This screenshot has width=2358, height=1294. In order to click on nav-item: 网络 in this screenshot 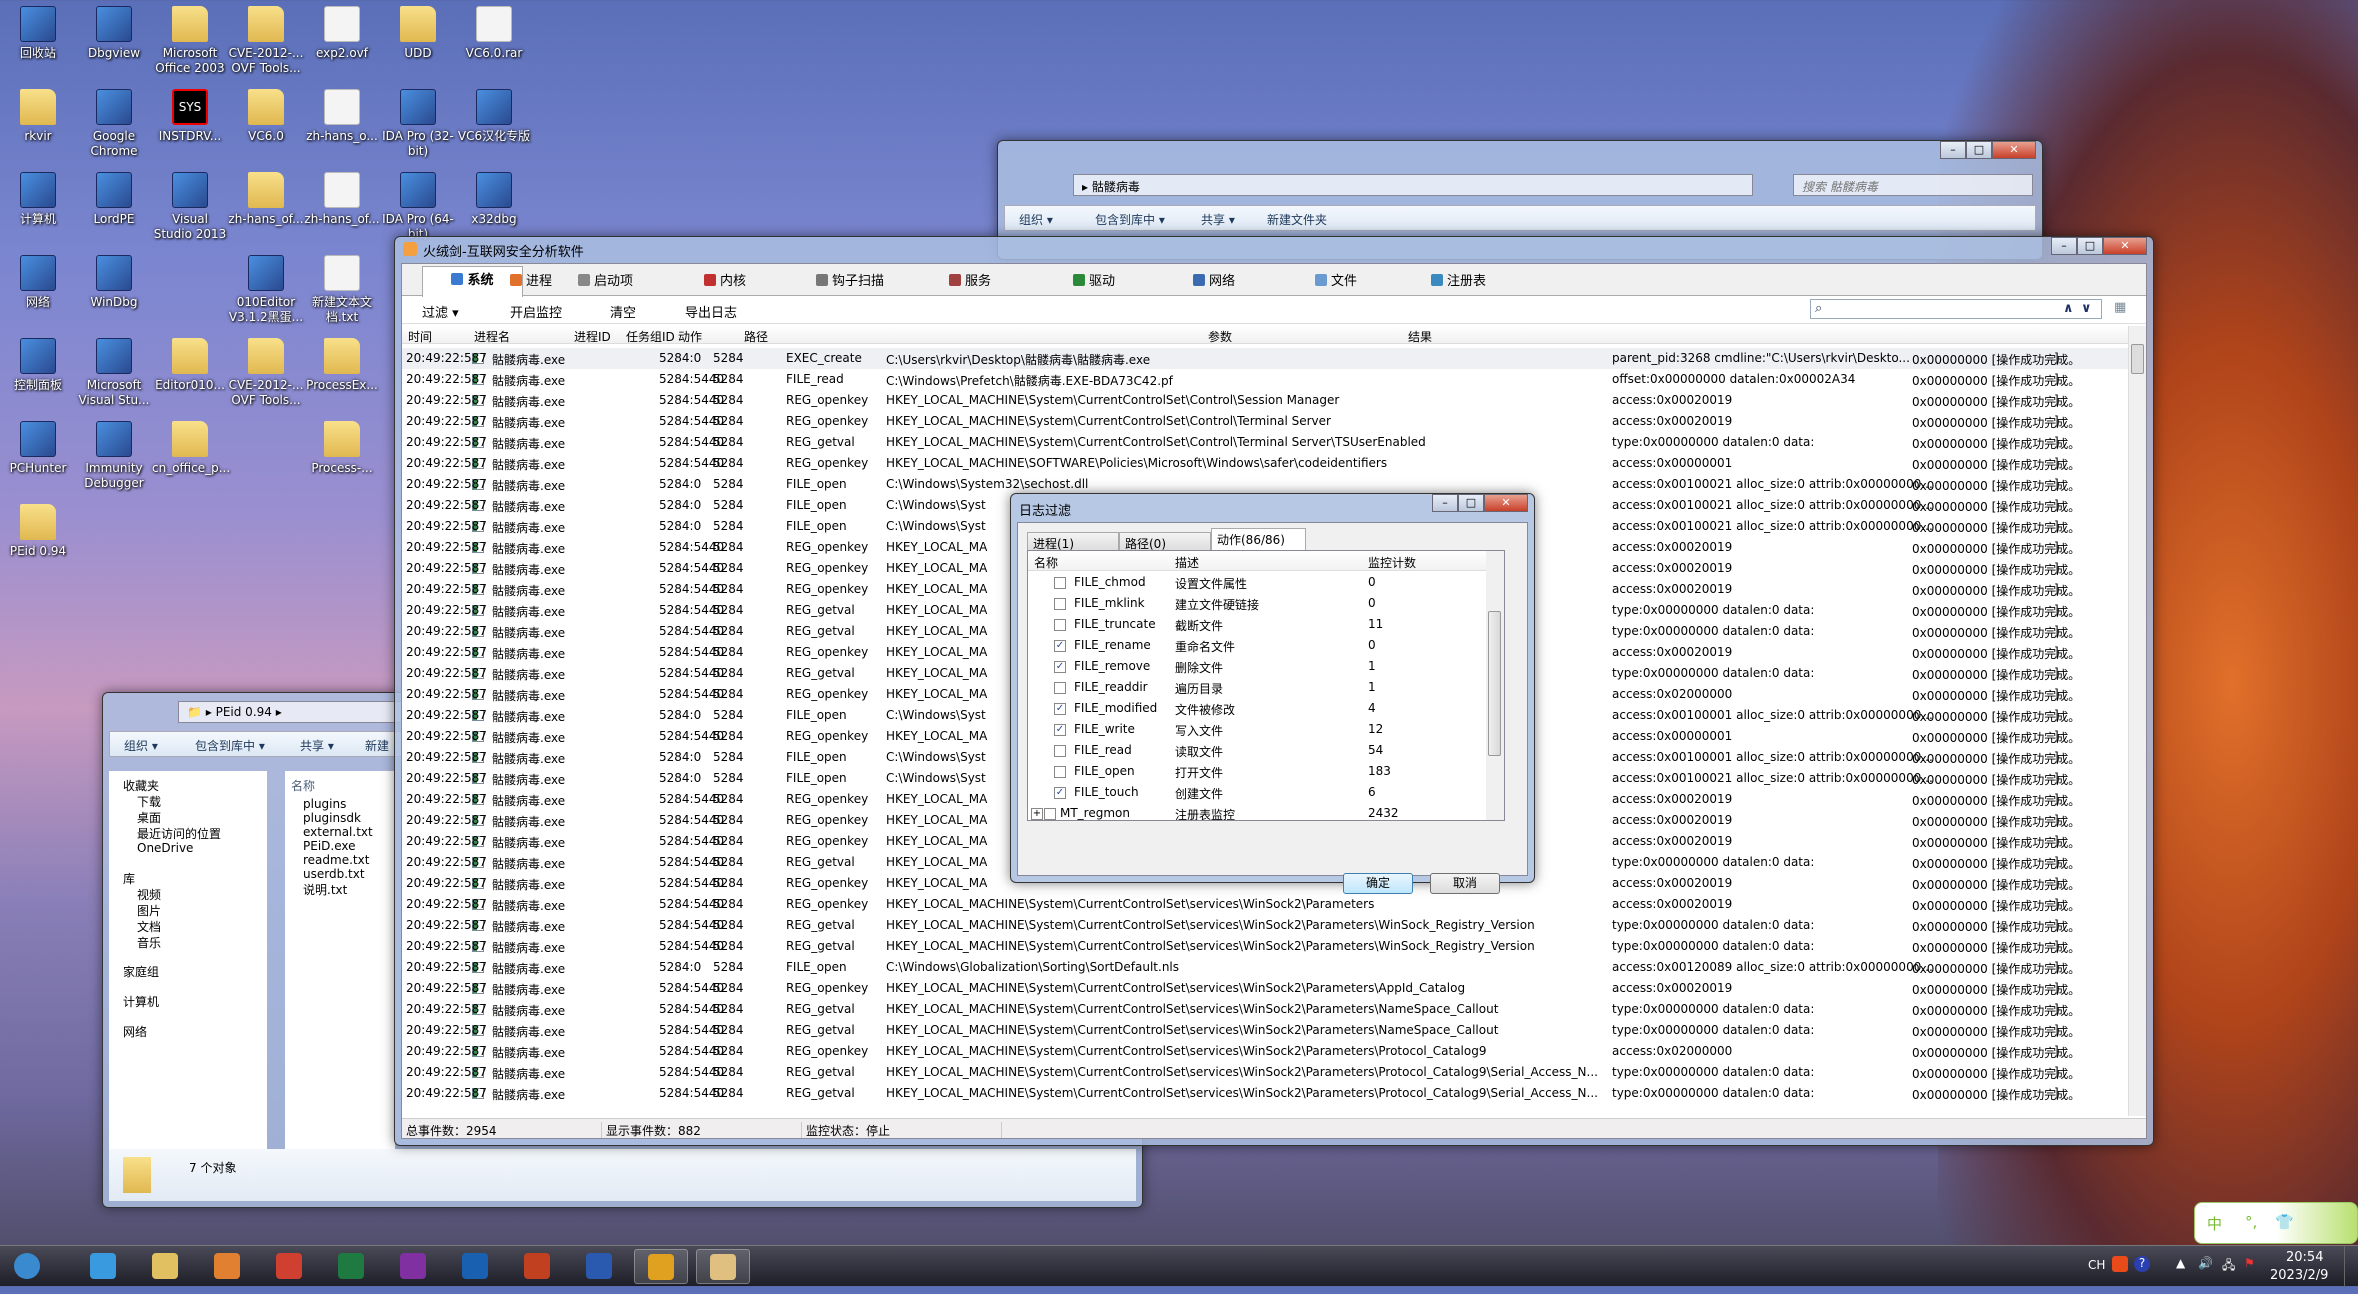, I will do `click(135, 1031)`.